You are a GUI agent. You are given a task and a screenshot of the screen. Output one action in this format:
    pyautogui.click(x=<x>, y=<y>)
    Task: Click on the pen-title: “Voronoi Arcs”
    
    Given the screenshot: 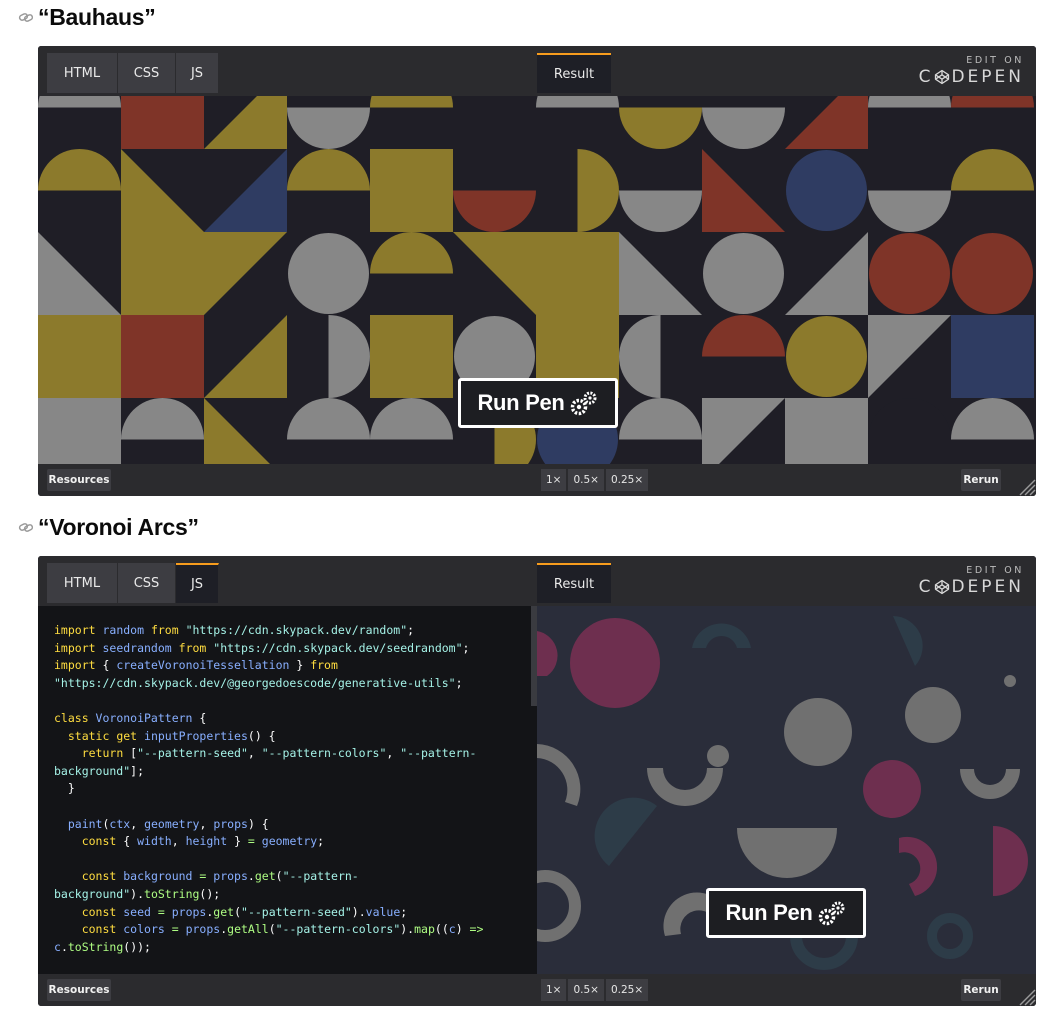 What is the action you would take?
    pyautogui.click(x=118, y=526)
    